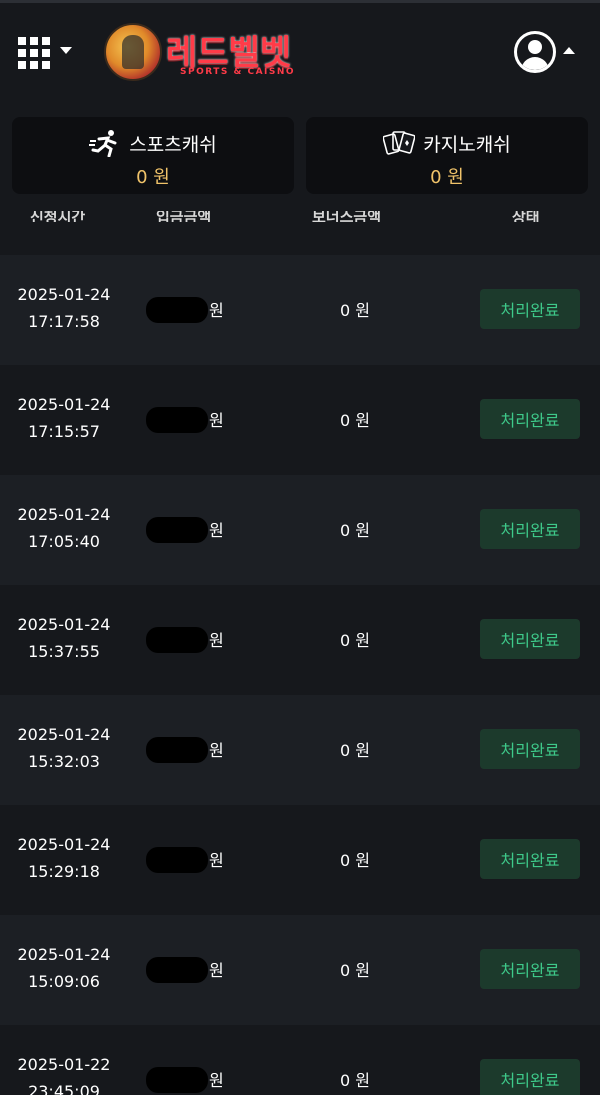 This screenshot has height=1095, width=600. What do you see at coordinates (64, 638) in the screenshot?
I see `request-time: 2025-01-24 15:37:55` at bounding box center [64, 638].